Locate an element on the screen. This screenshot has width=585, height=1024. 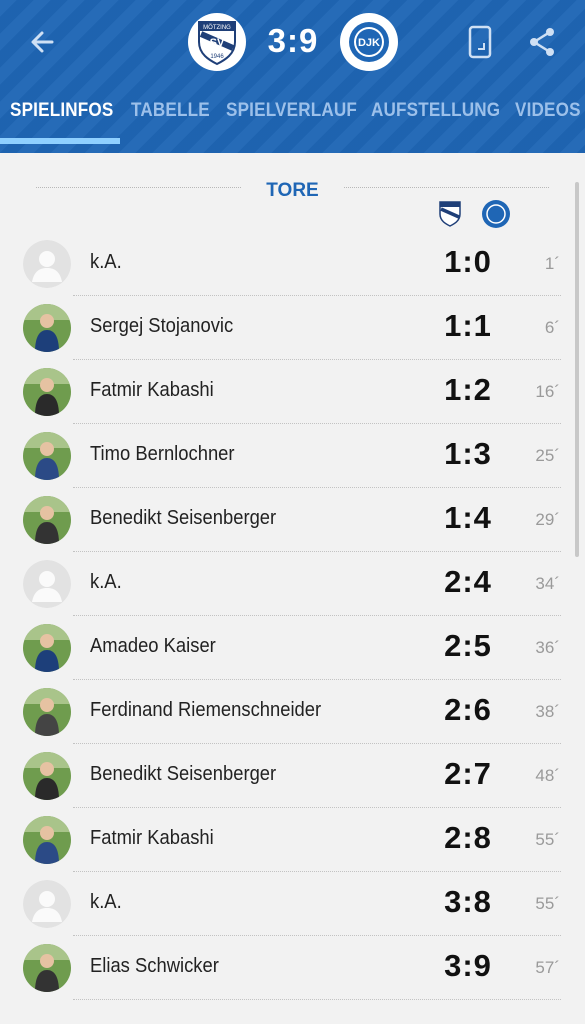
goal-minute: 34´ is located at coordinates (547, 583).